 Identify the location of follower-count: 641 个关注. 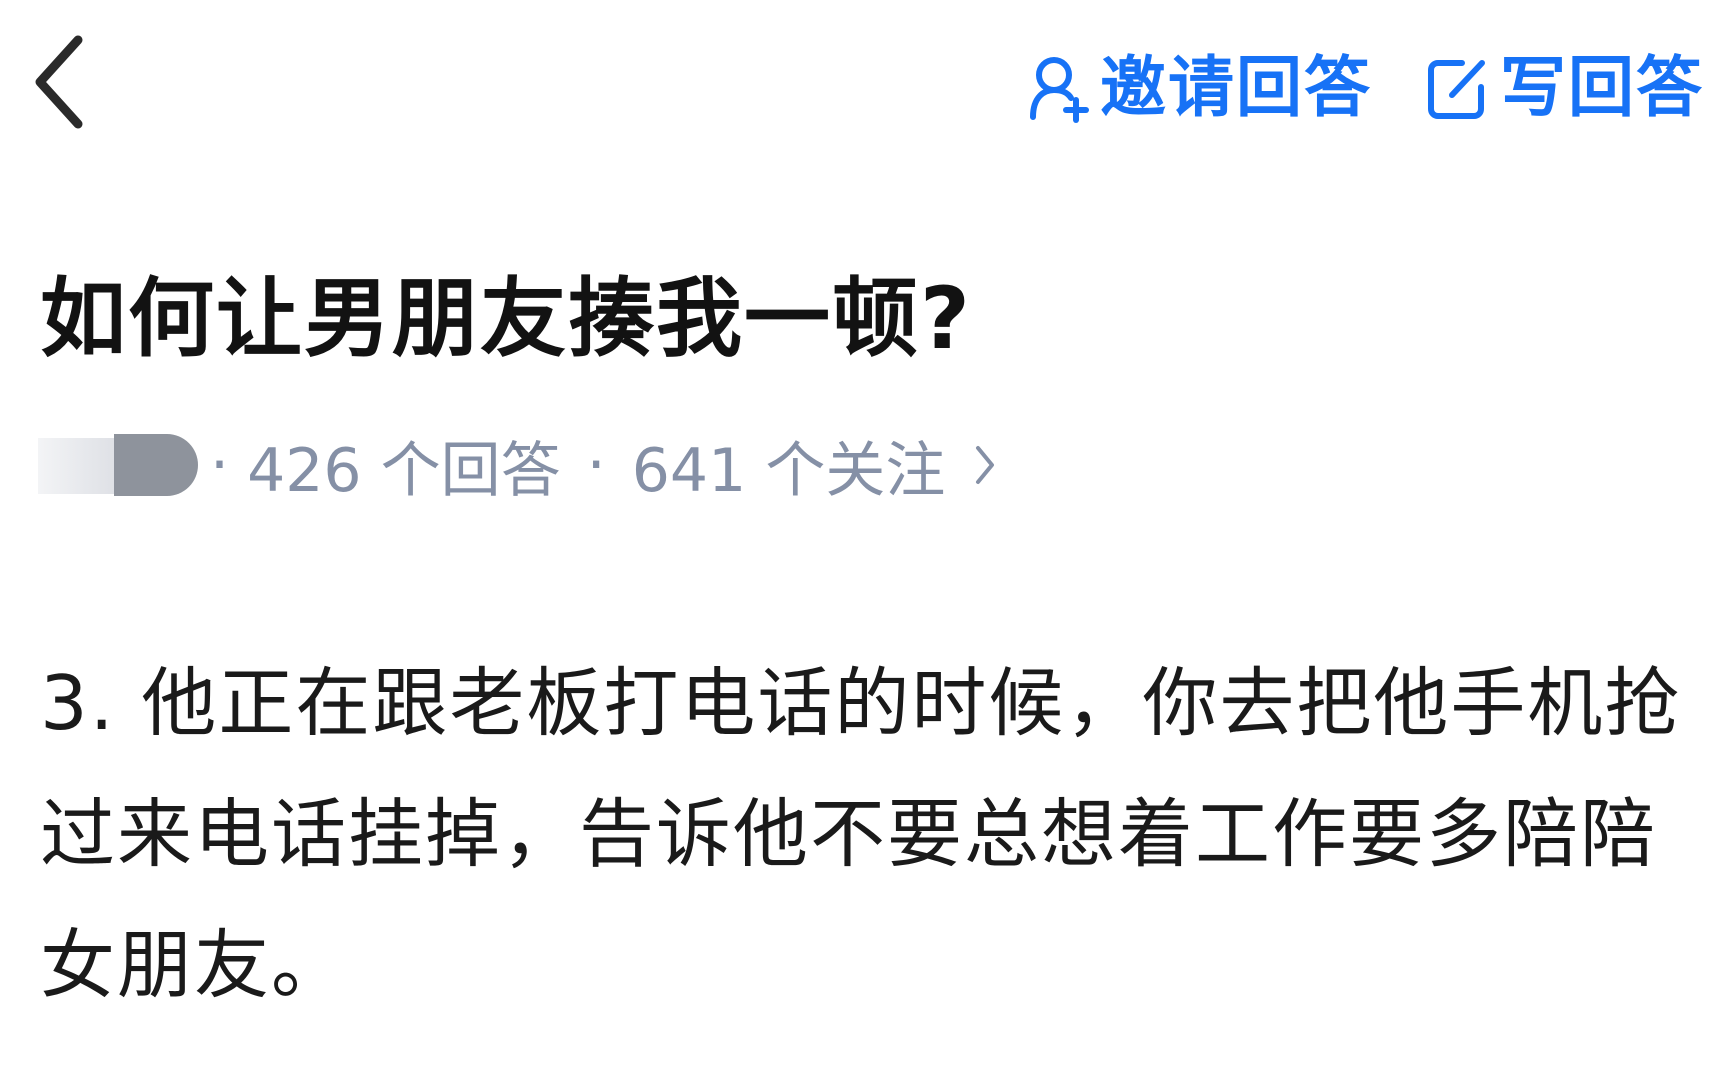
(788, 470).